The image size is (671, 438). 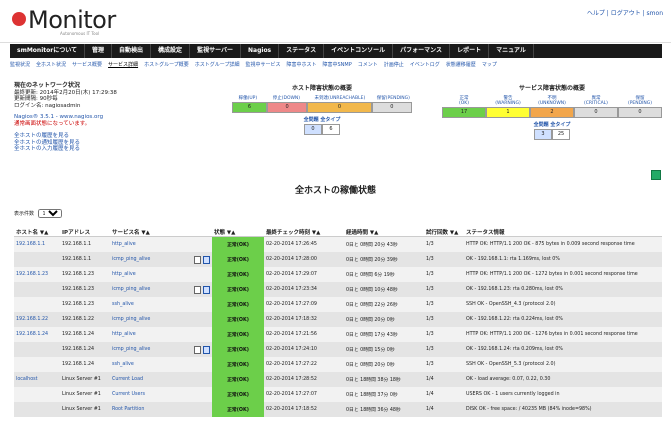 I want to click on host-totals-sub-cell: 0, so click(x=313, y=129).